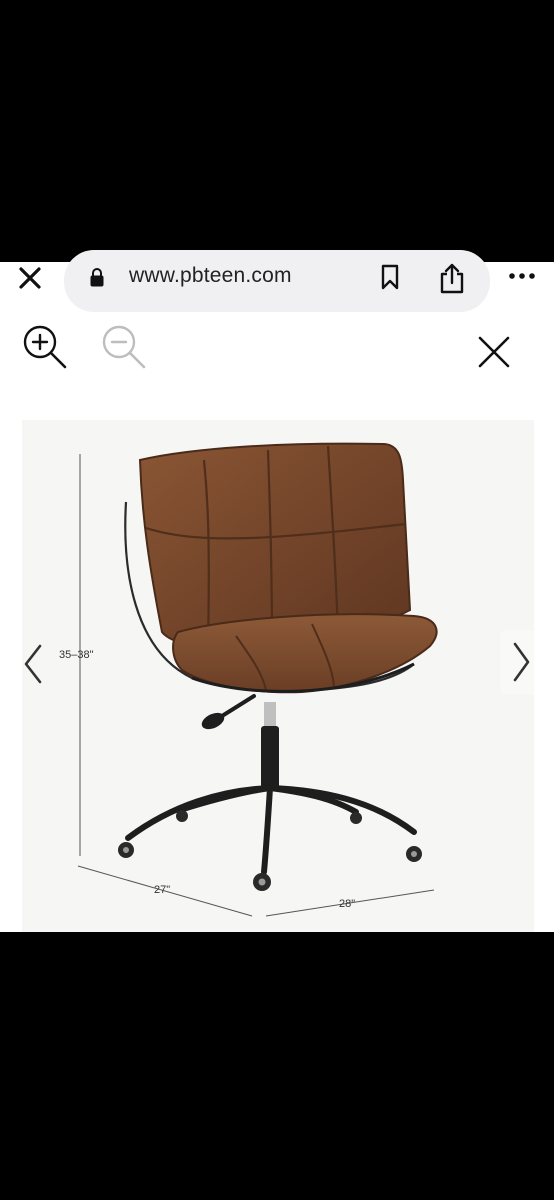 This screenshot has width=554, height=1200. Describe the element at coordinates (124, 347) in the screenshot. I see `zoom-out-icon` at that location.